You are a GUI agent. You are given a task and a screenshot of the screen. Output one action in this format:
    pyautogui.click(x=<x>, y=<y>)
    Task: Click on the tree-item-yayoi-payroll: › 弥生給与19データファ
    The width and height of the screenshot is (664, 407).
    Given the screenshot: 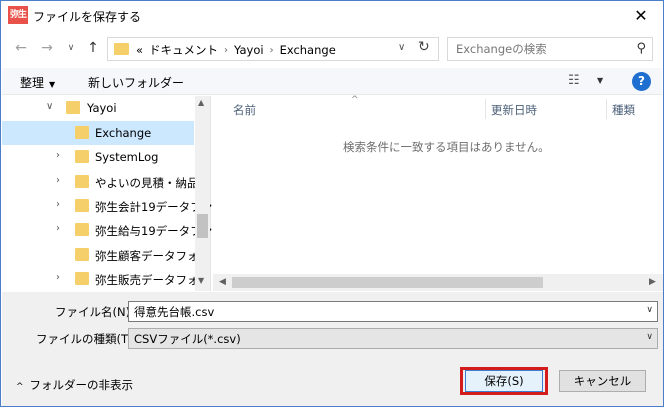 What is the action you would take?
    pyautogui.click(x=107, y=230)
    